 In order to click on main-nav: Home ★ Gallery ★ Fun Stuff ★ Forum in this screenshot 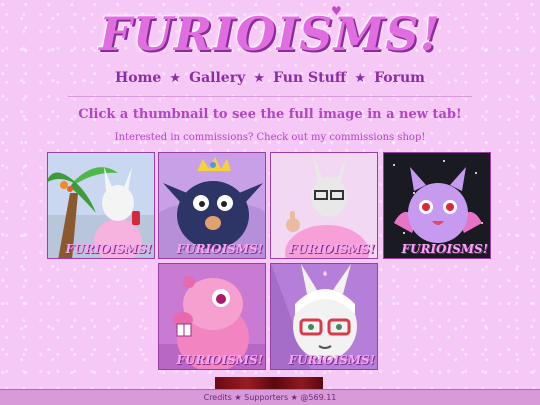, I will do `click(270, 76)`.